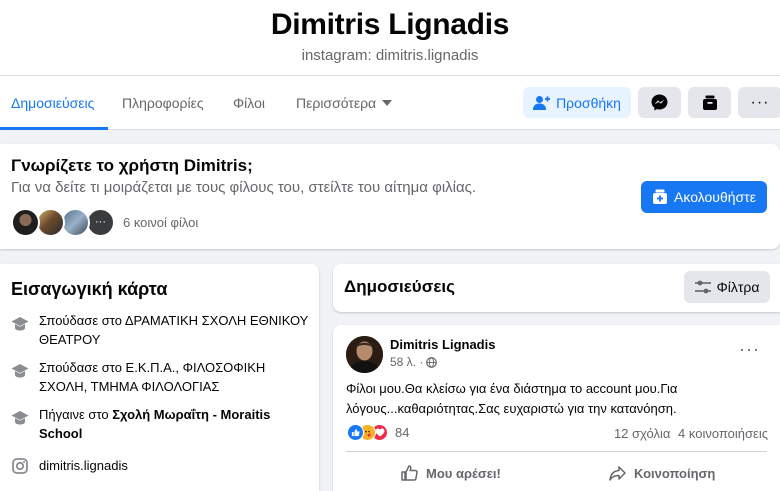 This screenshot has height=491, width=780. I want to click on tab-friends: Φίλοι, so click(249, 103).